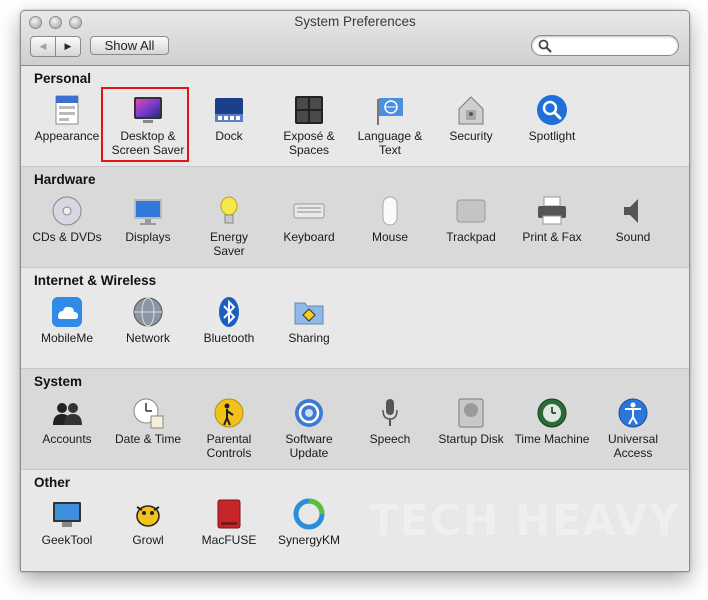 This screenshot has height=600, width=708. What do you see at coordinates (67, 514) in the screenshot?
I see `geektool-icon` at bounding box center [67, 514].